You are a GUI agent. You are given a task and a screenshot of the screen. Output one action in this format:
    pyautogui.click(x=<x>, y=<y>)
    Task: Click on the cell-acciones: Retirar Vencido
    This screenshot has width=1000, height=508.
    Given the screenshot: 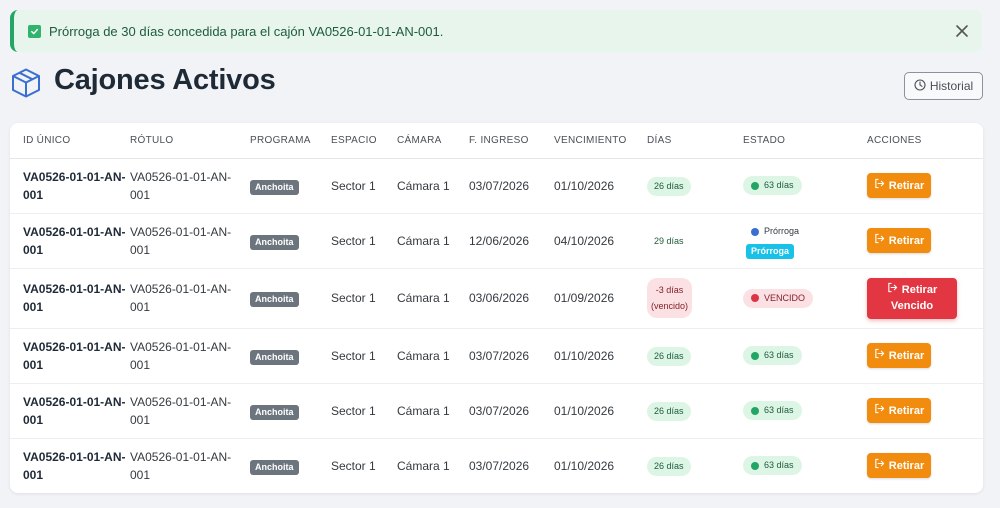 What is the action you would take?
    pyautogui.click(x=925, y=298)
    